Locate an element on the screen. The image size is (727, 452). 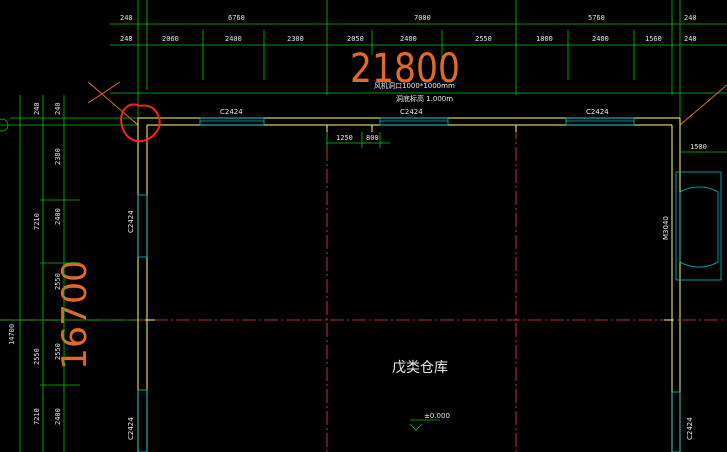
window-tag-3: C2424 is located at coordinates (597, 112).